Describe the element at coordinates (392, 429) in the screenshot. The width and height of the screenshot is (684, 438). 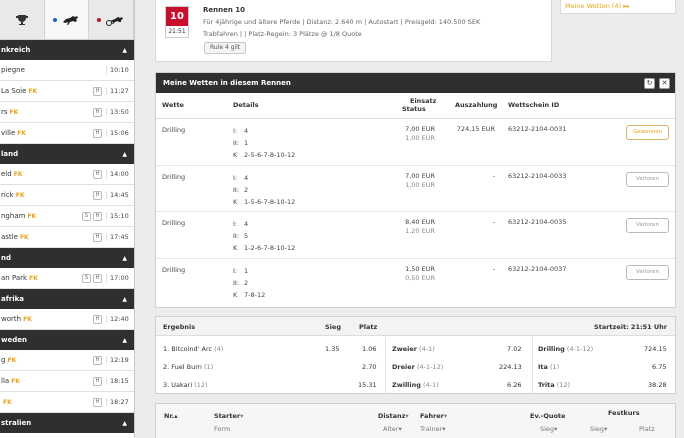
I see `sort-age: Alter▾` at that location.